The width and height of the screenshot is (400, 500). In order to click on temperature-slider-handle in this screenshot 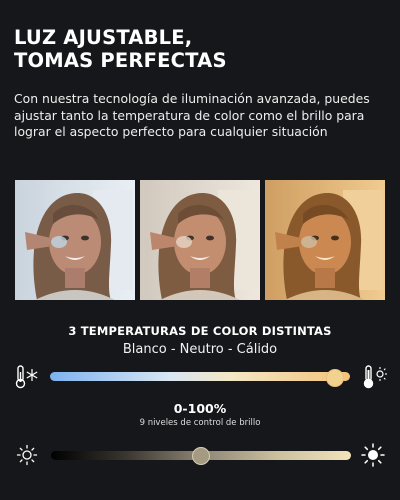, I will do `click(335, 378)`.